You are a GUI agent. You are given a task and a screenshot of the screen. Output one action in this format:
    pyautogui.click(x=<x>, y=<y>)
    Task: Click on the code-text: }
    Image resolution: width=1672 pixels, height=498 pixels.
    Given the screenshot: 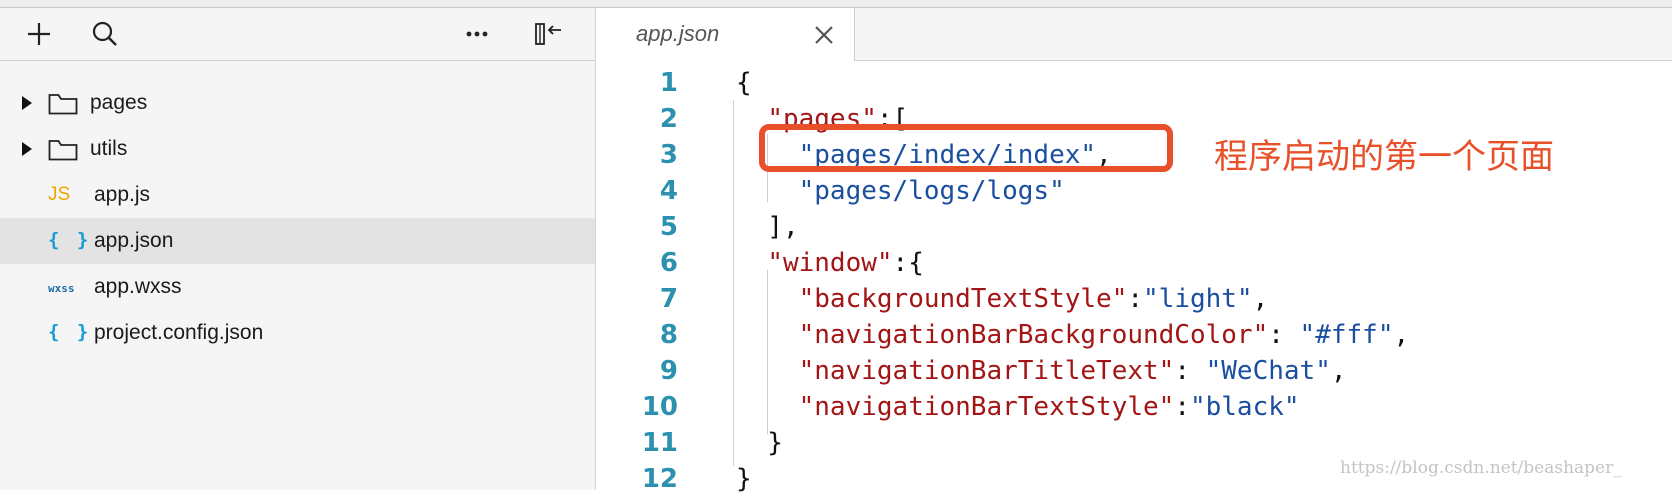 What is the action you would take?
    pyautogui.click(x=759, y=443)
    